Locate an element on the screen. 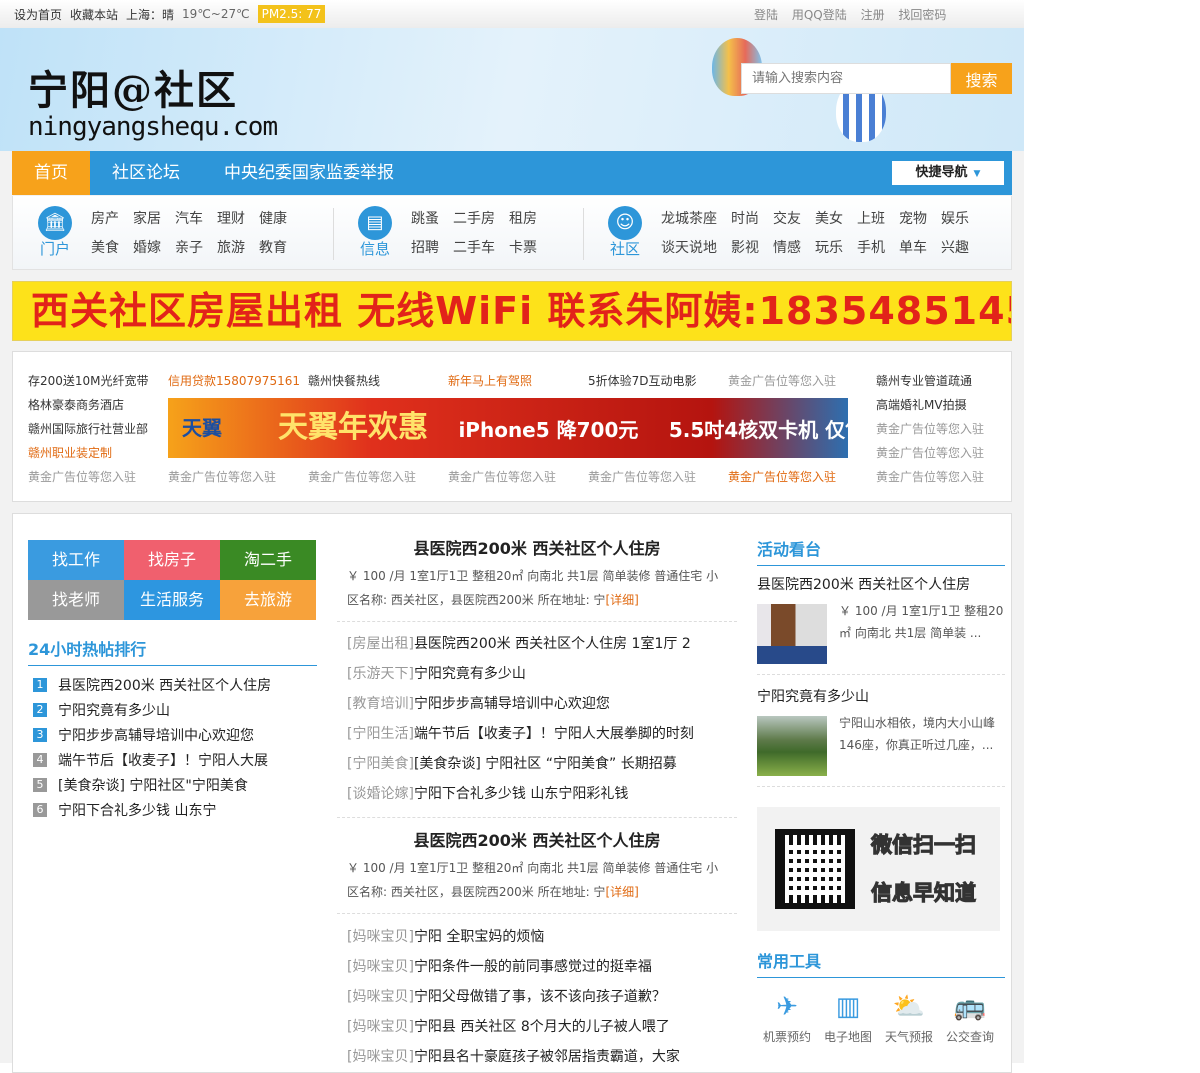  category-link: 宠物 is located at coordinates (920, 218).